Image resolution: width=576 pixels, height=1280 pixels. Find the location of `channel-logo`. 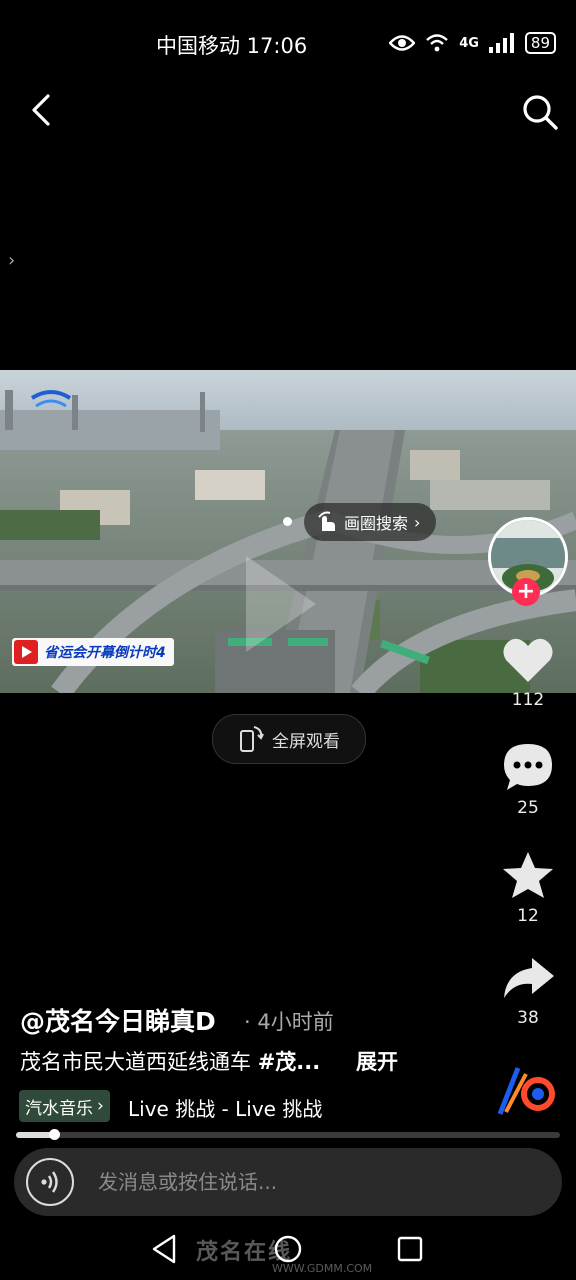

channel-logo is located at coordinates (51, 399).